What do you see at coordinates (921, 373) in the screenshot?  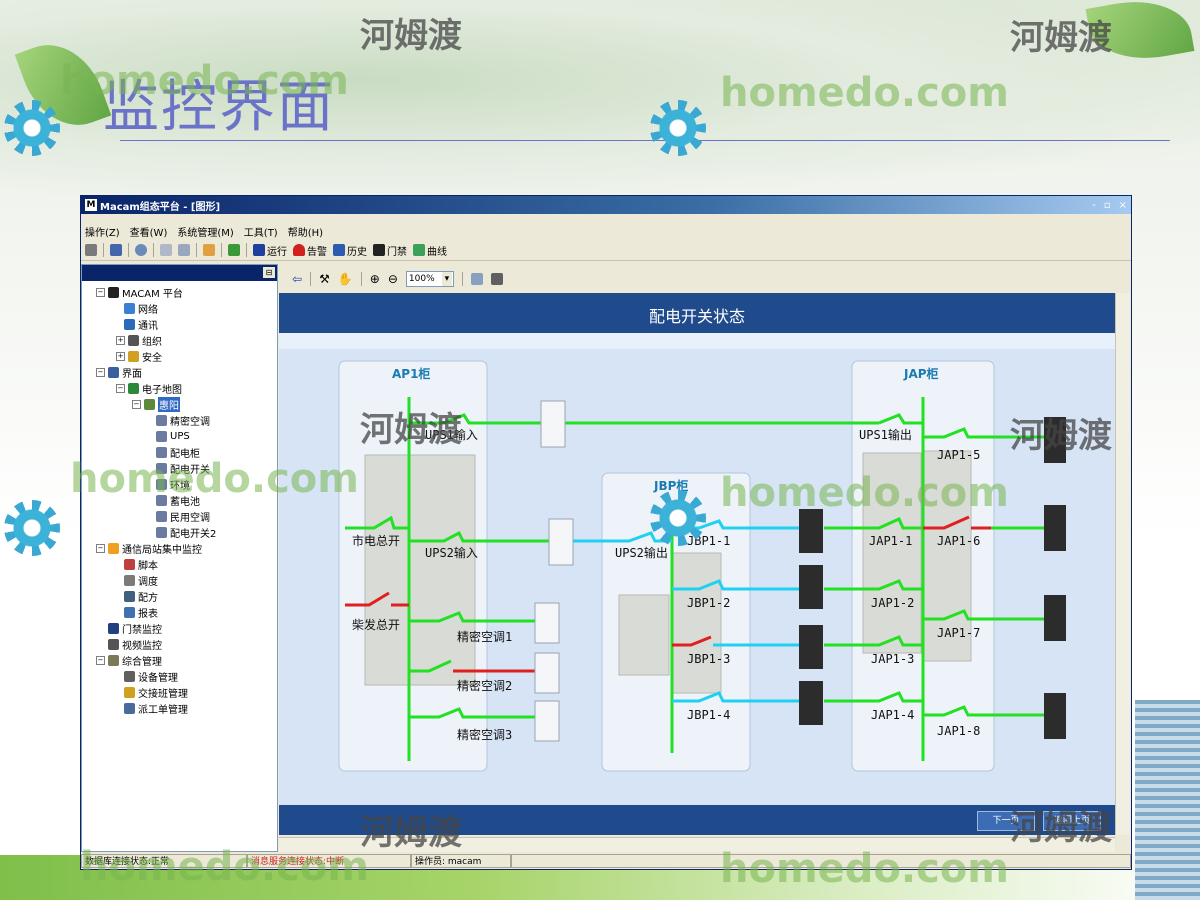 I see `jap-label: JAP柜` at bounding box center [921, 373].